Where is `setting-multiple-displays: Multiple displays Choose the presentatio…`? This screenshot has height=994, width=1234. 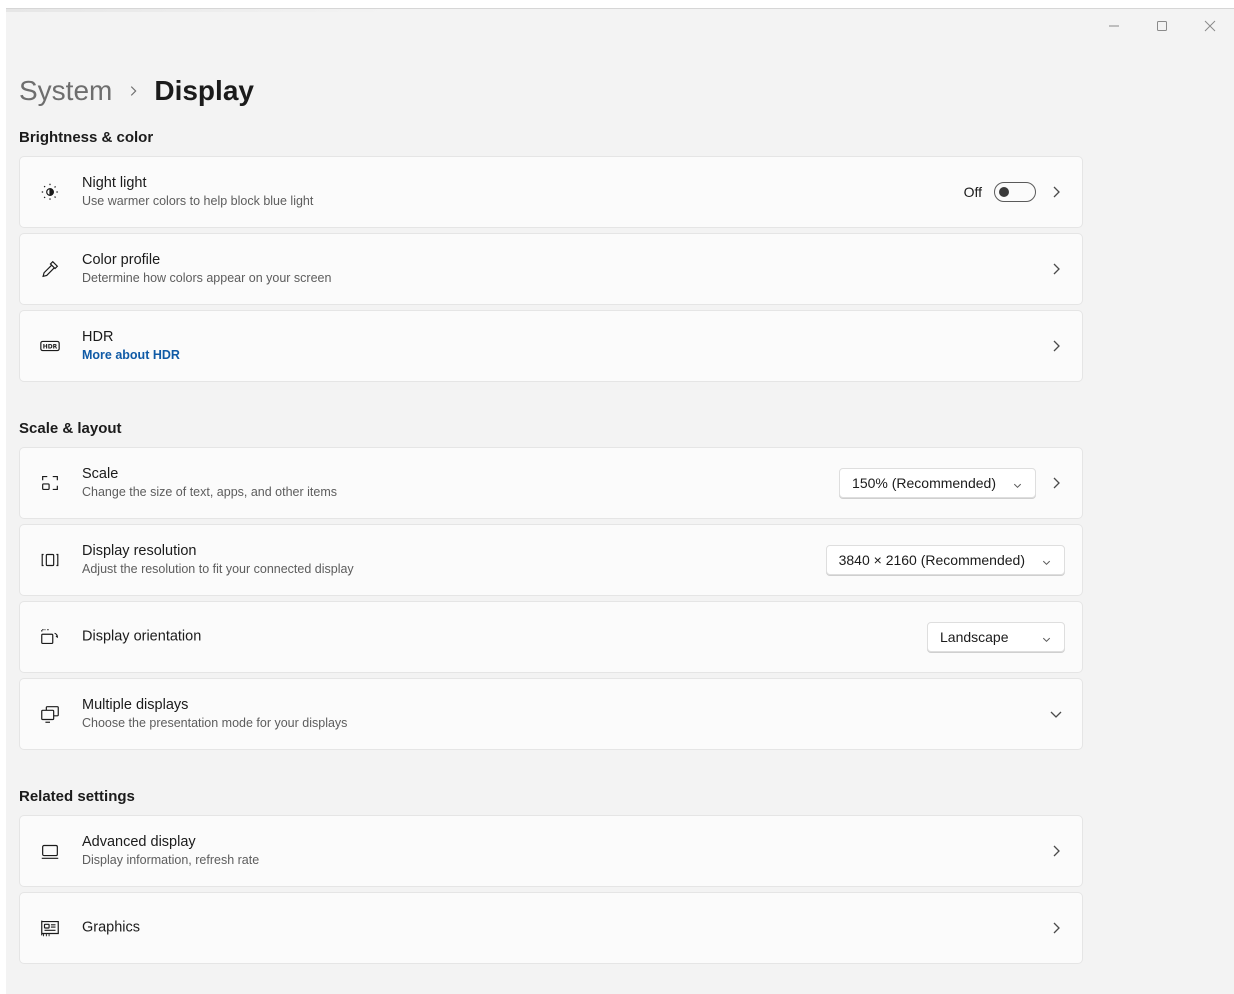 setting-multiple-displays: Multiple displays Choose the presentatio… is located at coordinates (551, 714).